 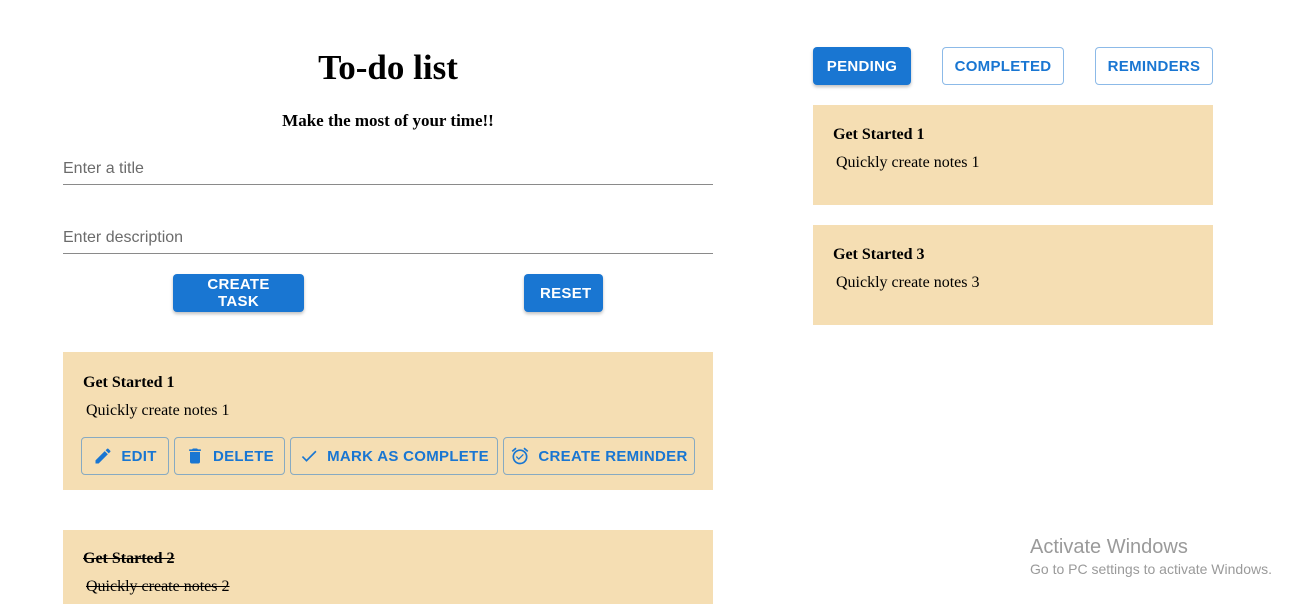 What do you see at coordinates (563, 293) in the screenshot?
I see `reset-button: RESET` at bounding box center [563, 293].